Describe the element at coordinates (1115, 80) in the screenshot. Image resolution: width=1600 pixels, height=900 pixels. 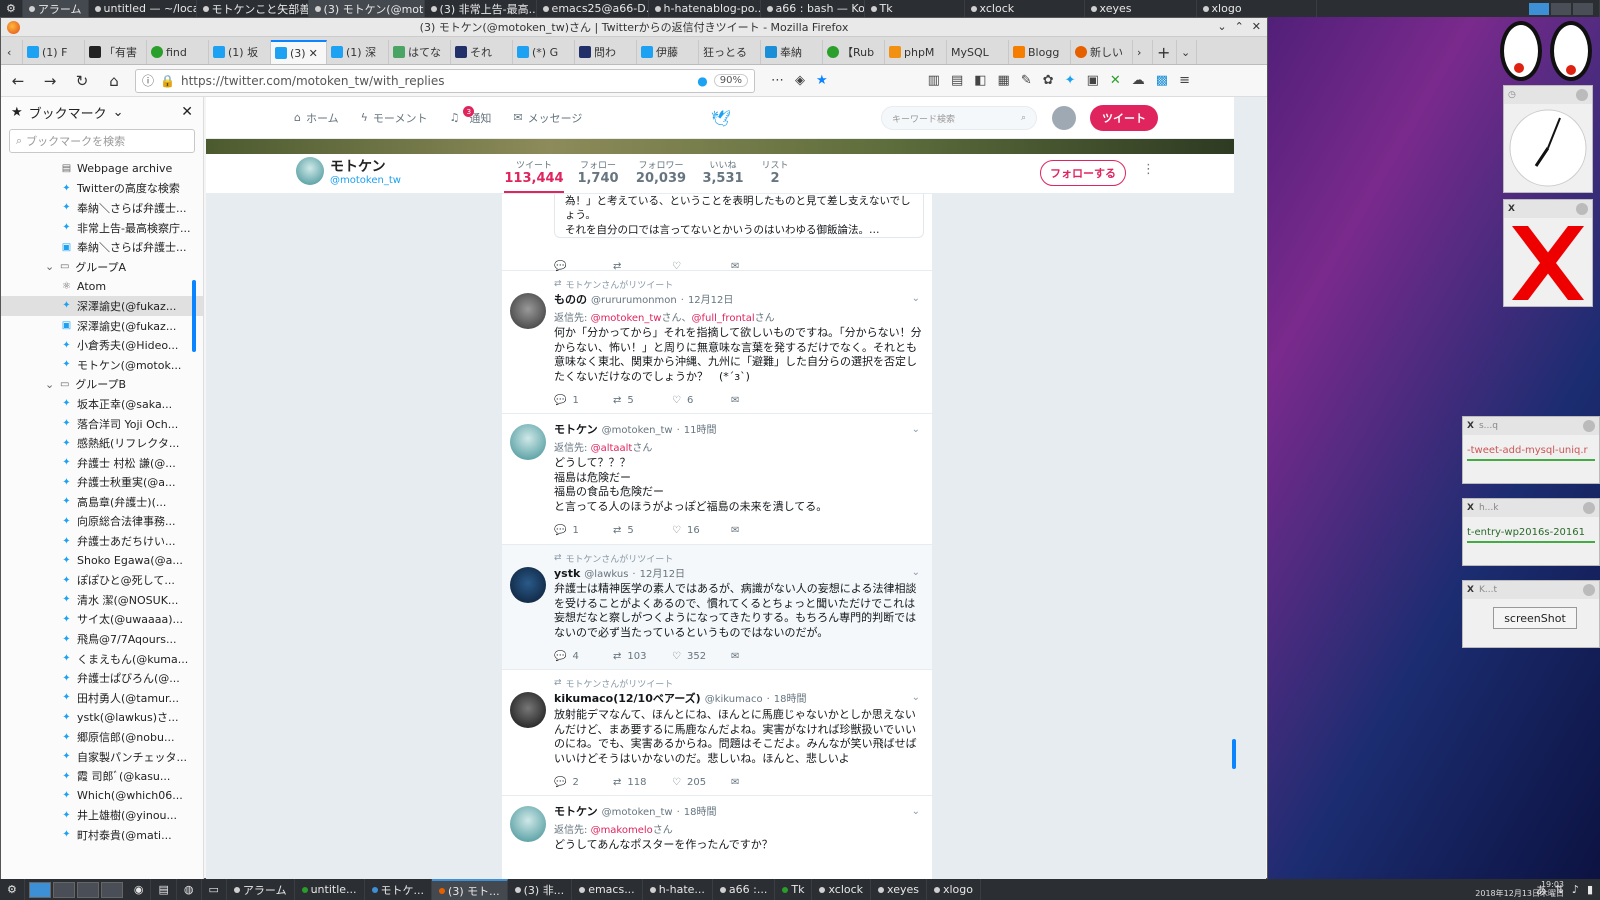
I see `extension-icon: ✕` at that location.